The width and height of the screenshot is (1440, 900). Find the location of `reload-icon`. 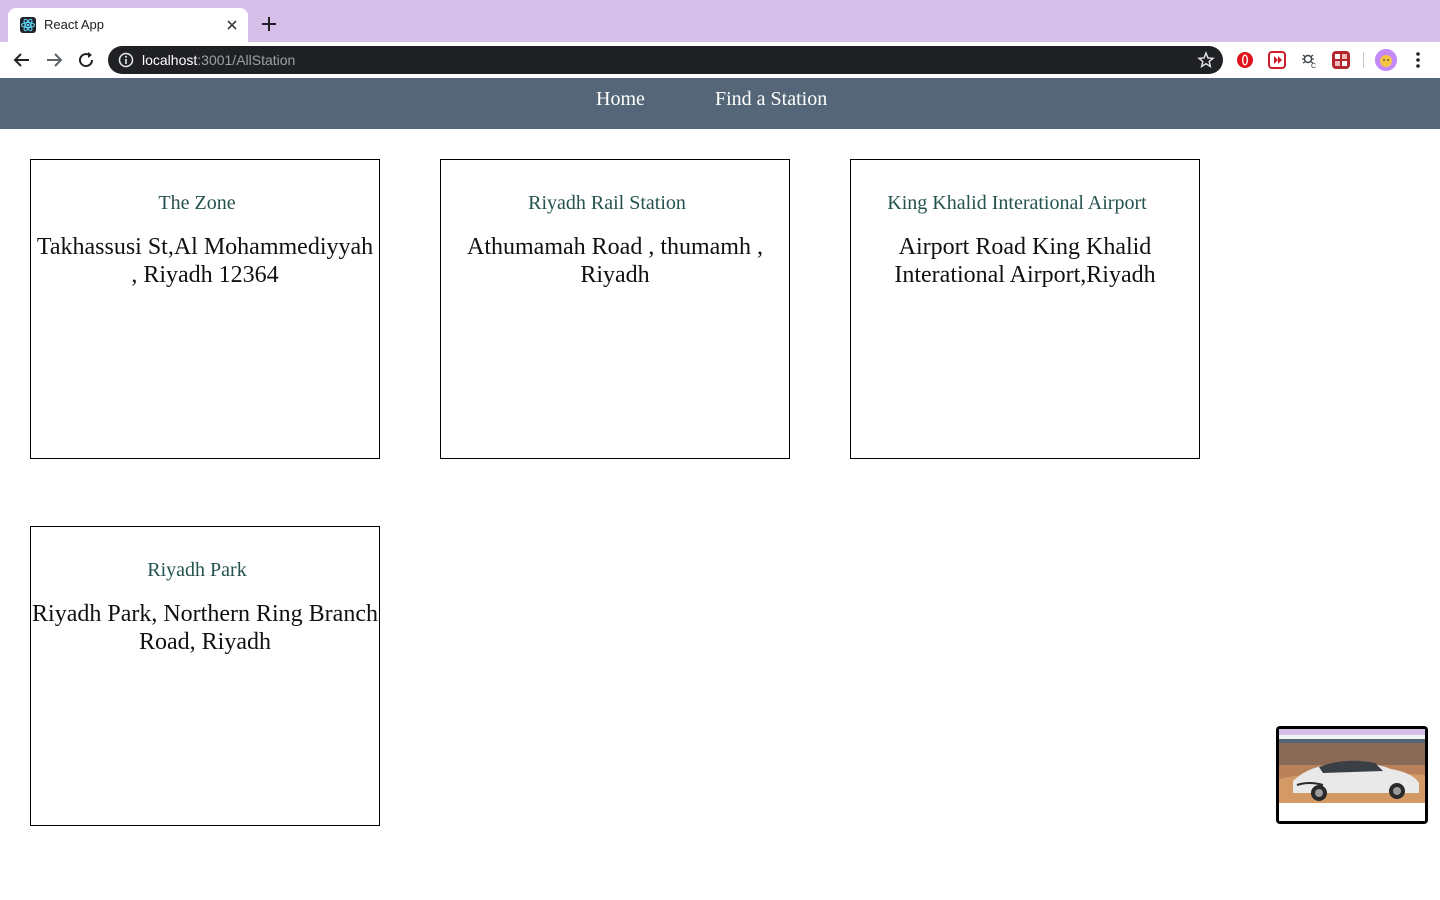

reload-icon is located at coordinates (86, 60).